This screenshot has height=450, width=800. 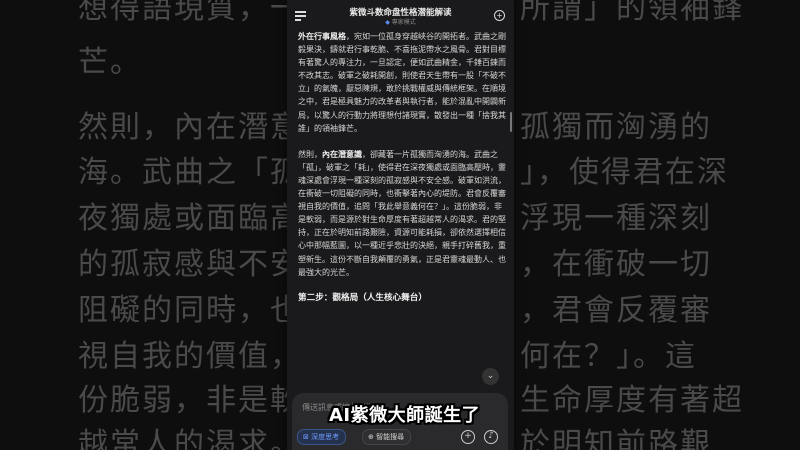 What do you see at coordinates (362, 297) in the screenshot?
I see `section-title: 第二步：觀格局（人生核心舞台）` at bounding box center [362, 297].